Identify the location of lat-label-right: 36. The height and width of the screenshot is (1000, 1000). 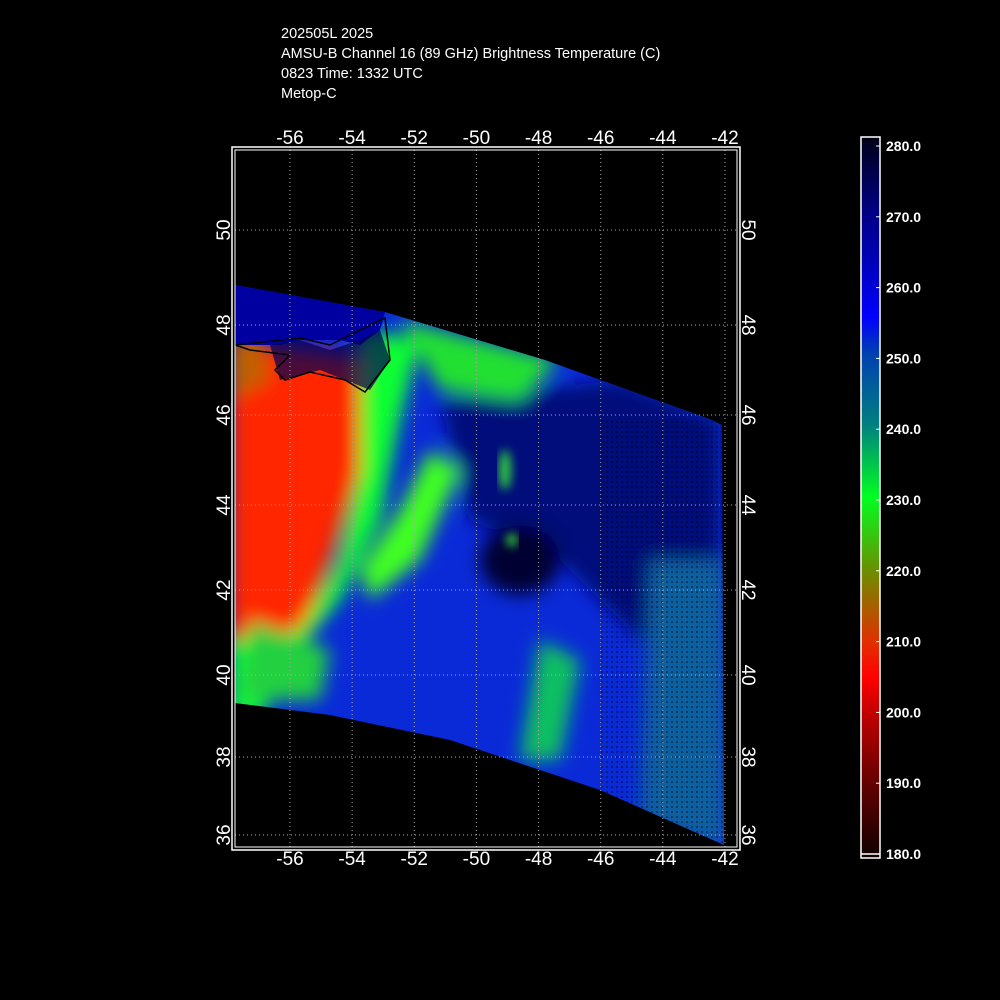
(747, 834).